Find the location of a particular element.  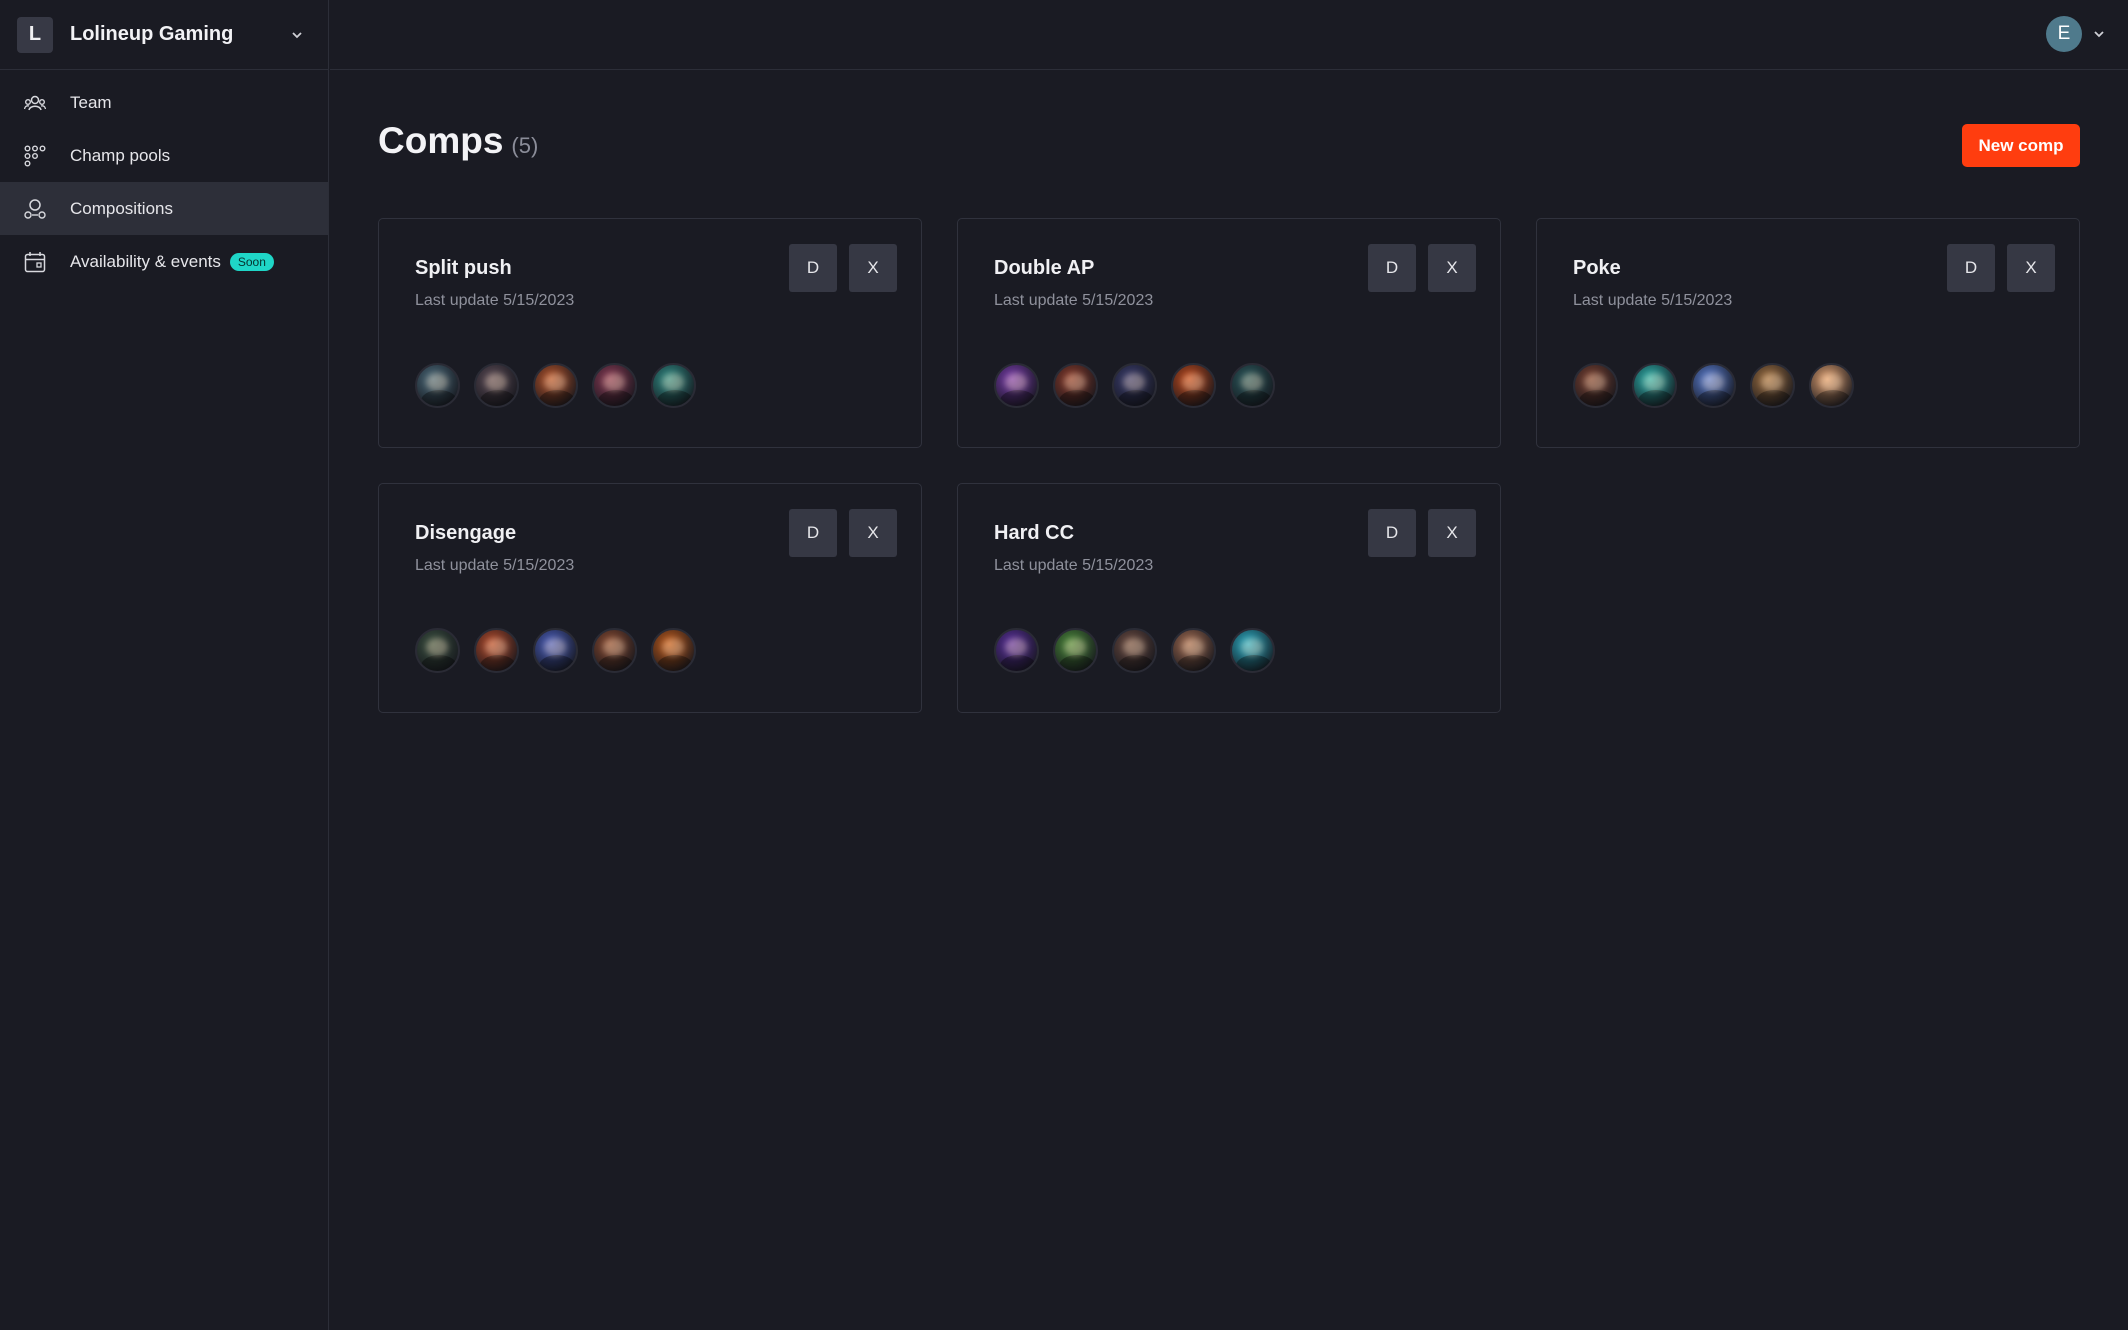

sidebar-item-availability: Availability & events Soon is located at coordinates (164, 261).